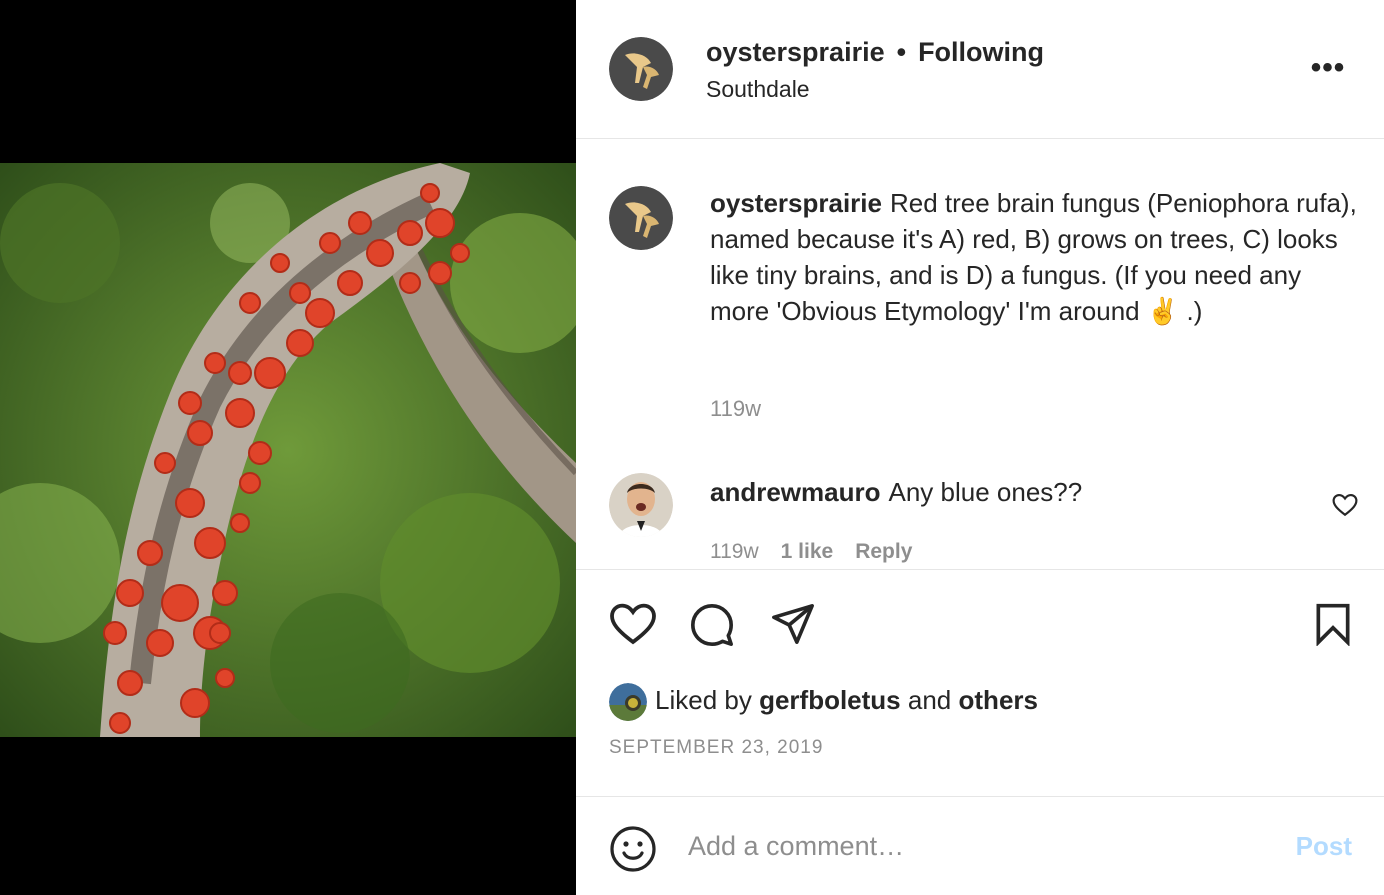 The width and height of the screenshot is (1384, 895). I want to click on caption-author-avatar, so click(641, 218).